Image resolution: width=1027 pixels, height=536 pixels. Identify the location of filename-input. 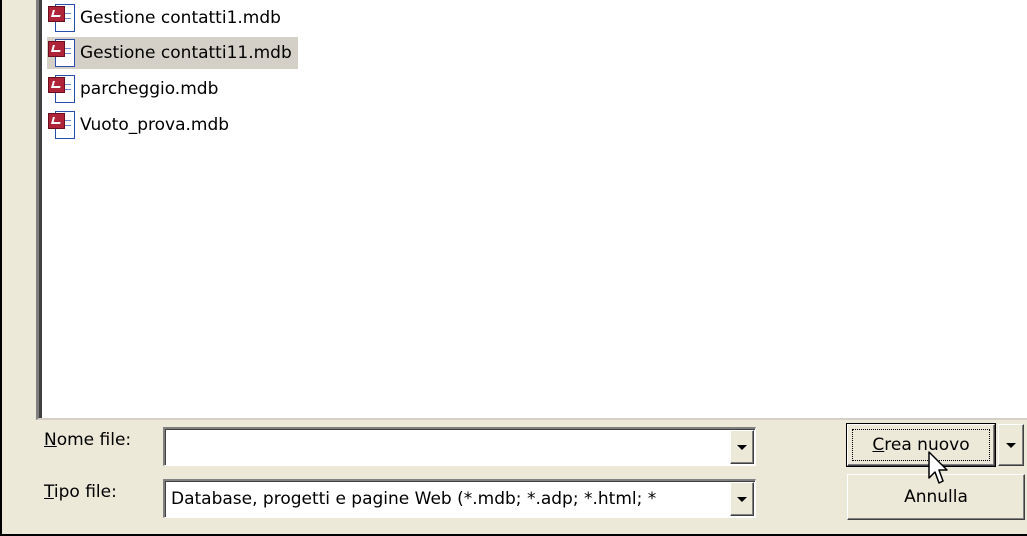
(449, 447).